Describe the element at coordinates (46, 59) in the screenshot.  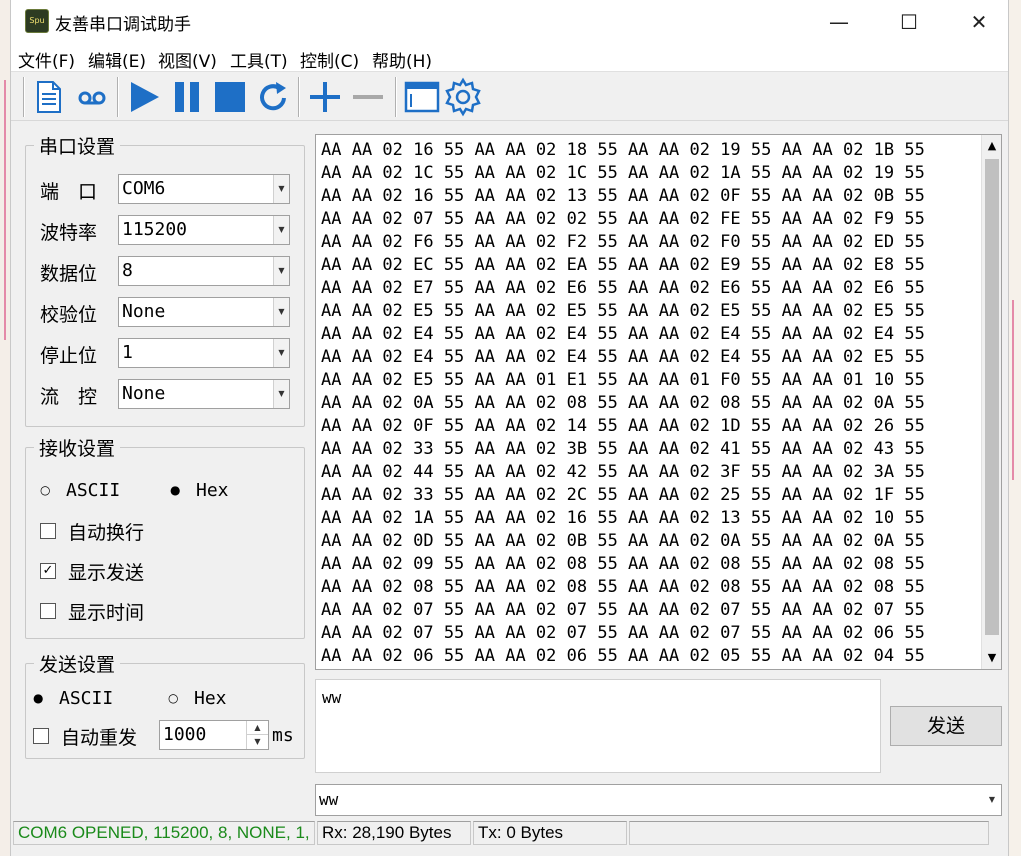
I see `menu-file: 文件(F)` at that location.